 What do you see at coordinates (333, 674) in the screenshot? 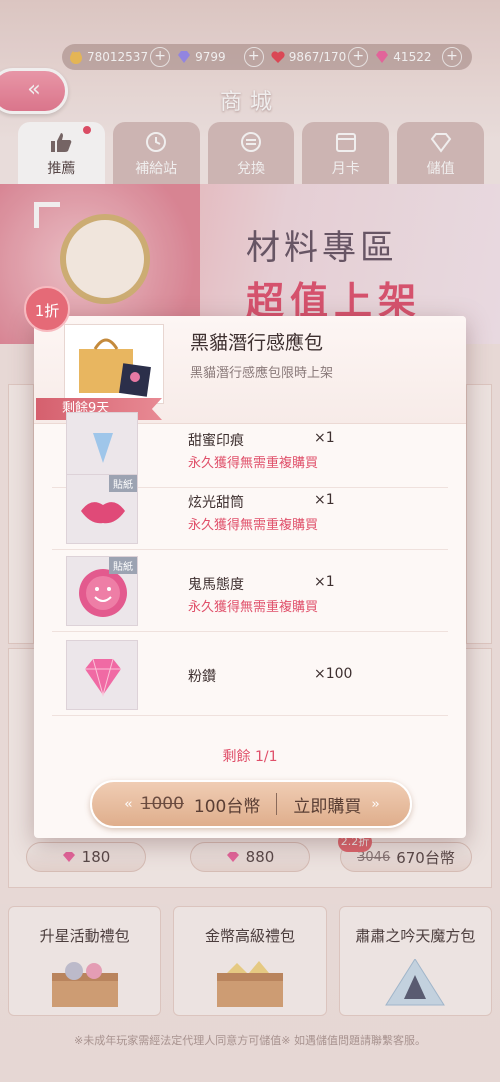
I see `item-quantity: ×100` at bounding box center [333, 674].